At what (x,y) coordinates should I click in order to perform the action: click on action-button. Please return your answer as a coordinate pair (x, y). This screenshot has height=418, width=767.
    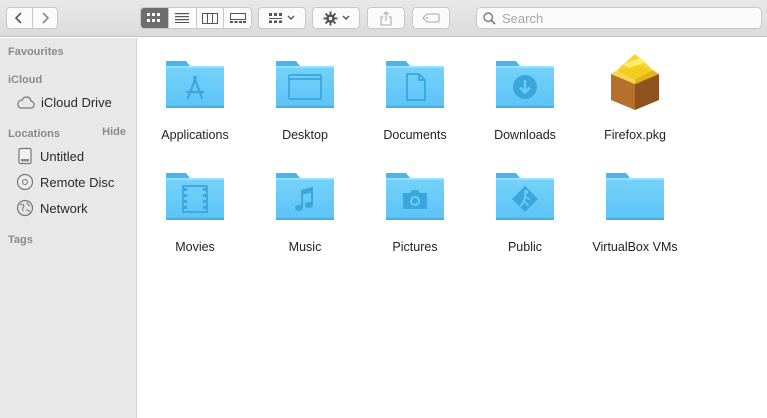
    Looking at the image, I should click on (336, 18).